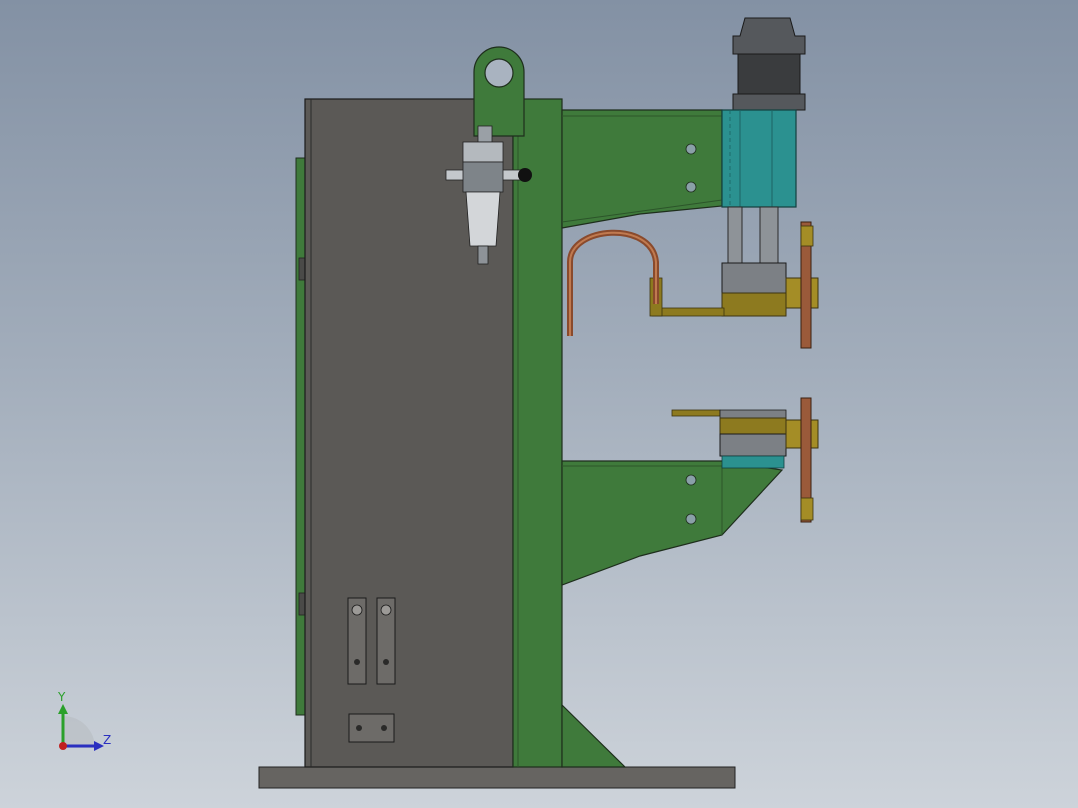 The image size is (1078, 808). Describe the element at coordinates (386, 641) in the screenshot. I see `control-switch-right` at that location.